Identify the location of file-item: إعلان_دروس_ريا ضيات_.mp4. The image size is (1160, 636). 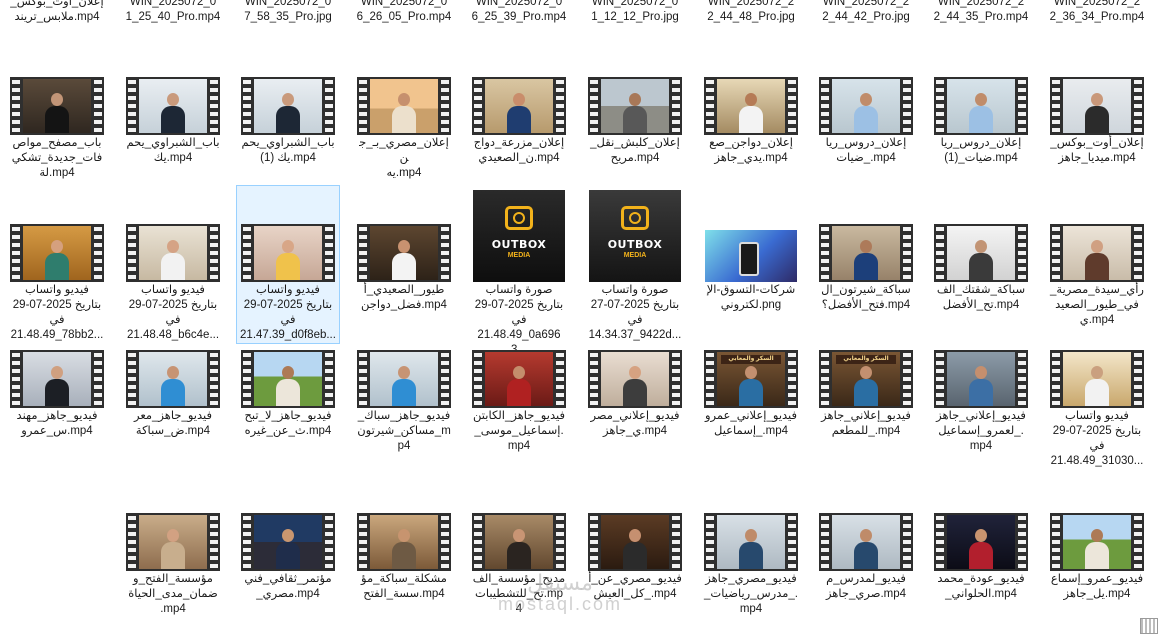
(866, 120).